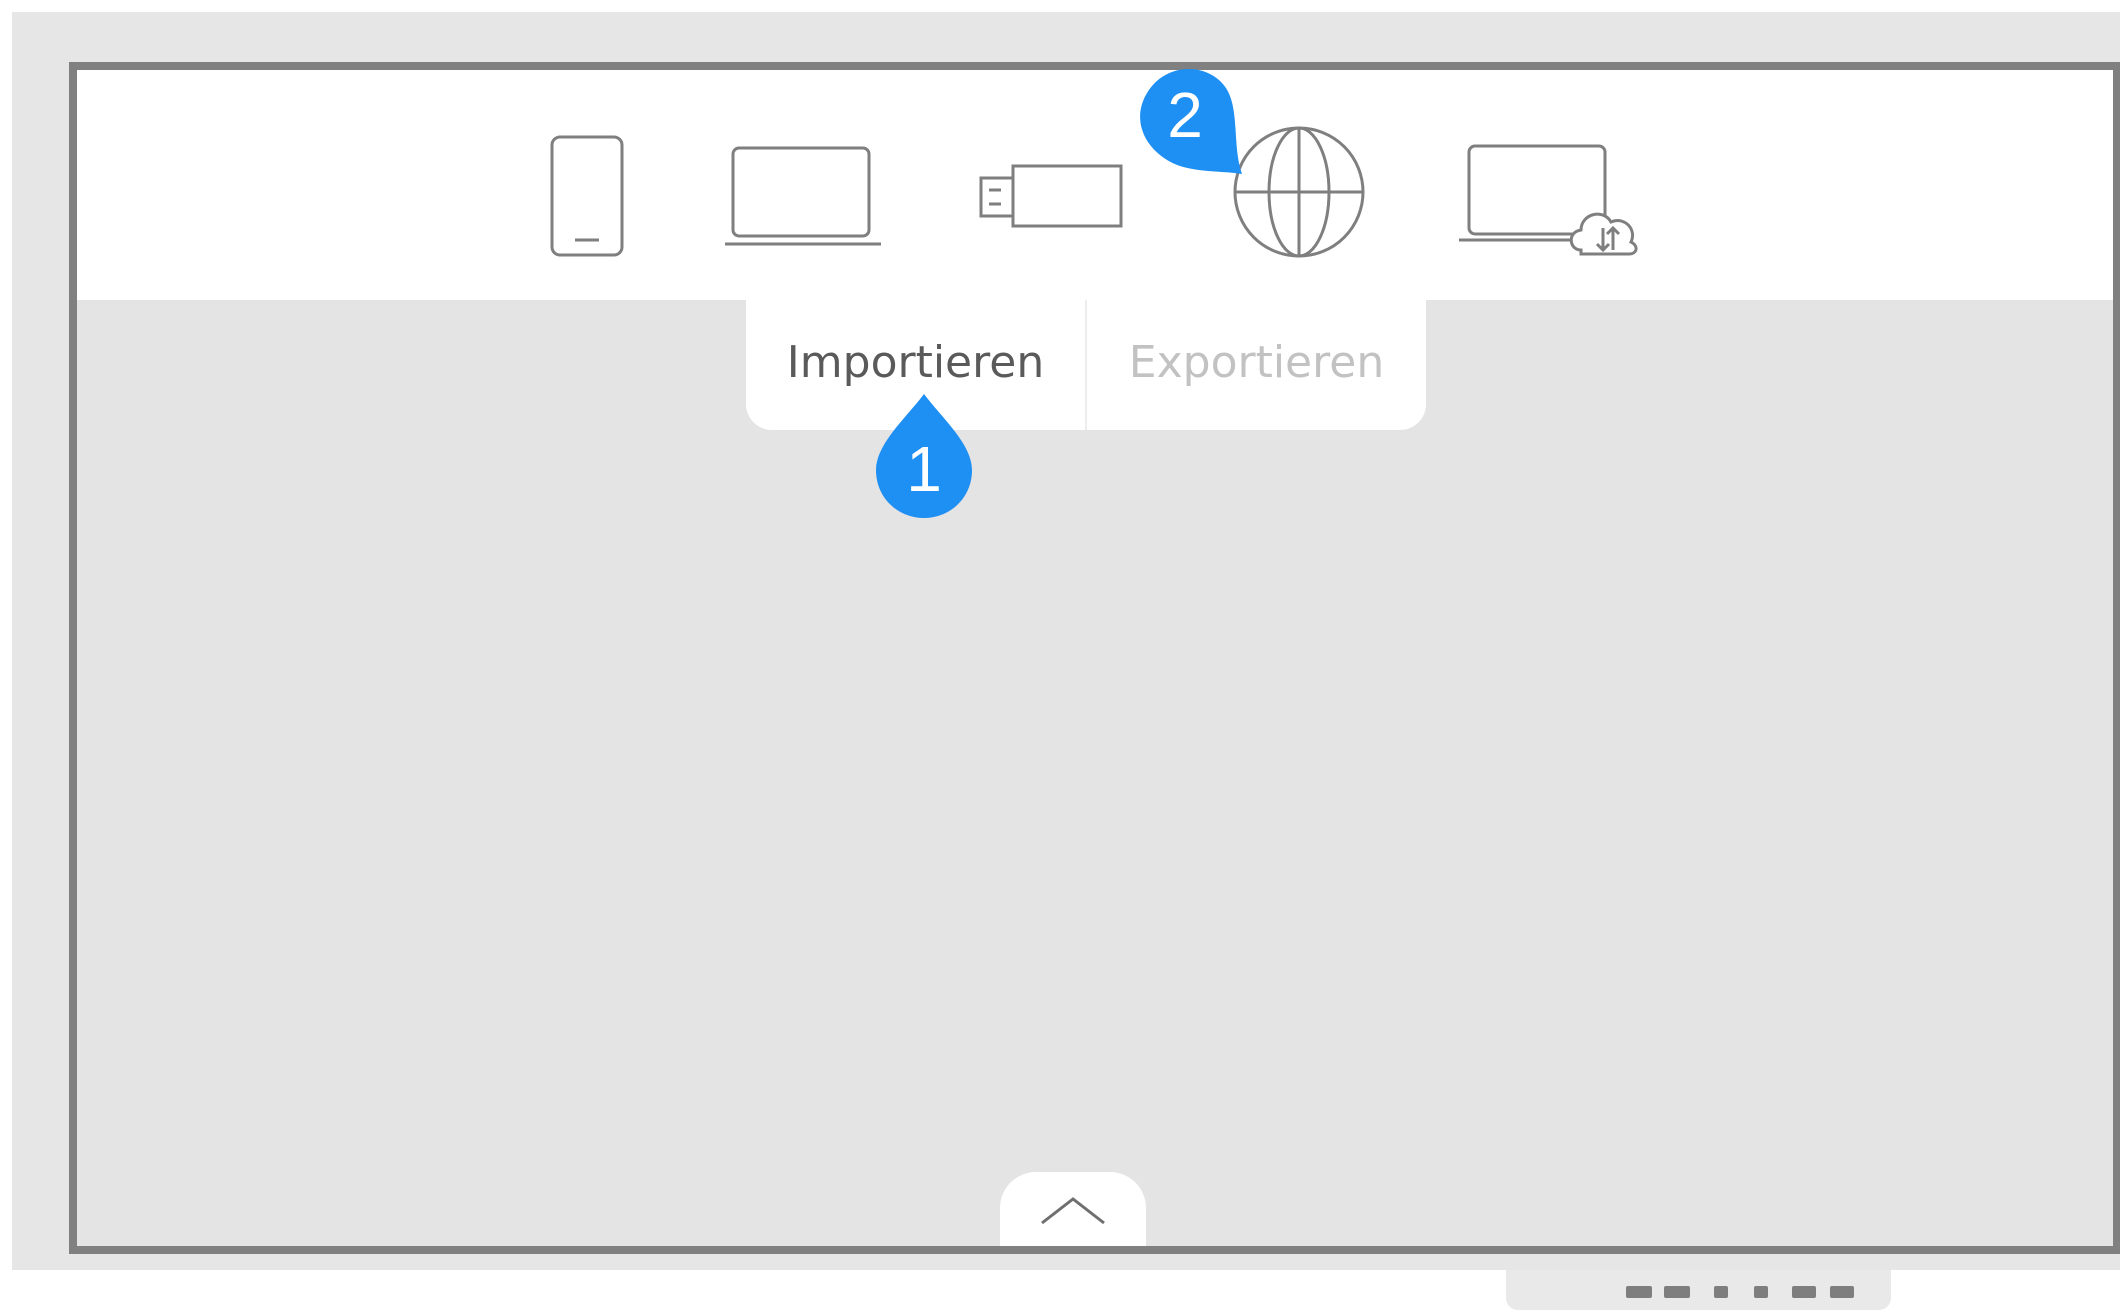  I want to click on hardware-button-bar, so click(1698, 1290).